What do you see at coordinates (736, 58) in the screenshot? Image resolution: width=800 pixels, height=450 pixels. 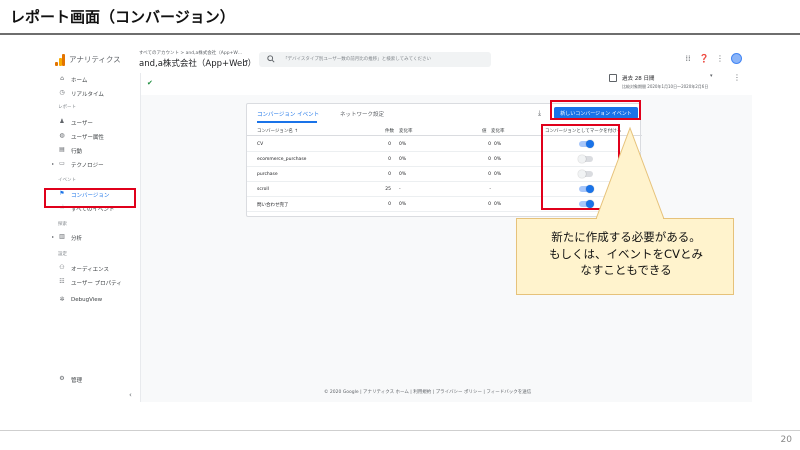 I see `avatar` at bounding box center [736, 58].